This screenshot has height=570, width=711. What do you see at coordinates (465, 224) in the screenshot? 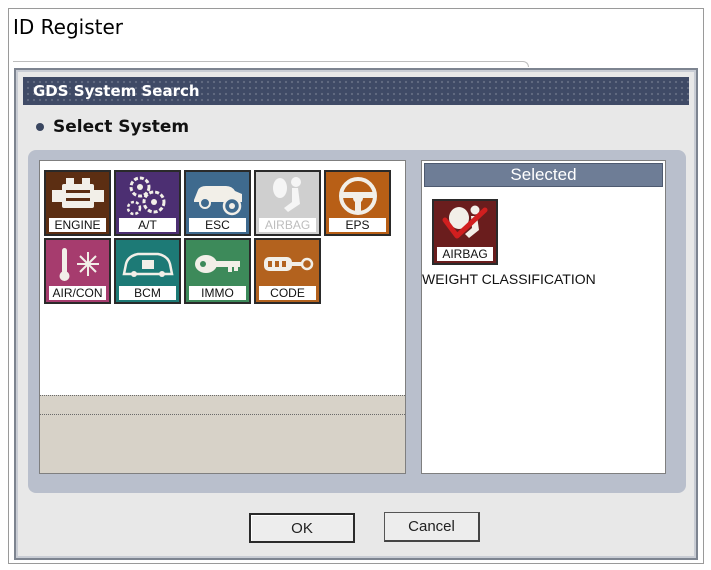
I see `airbag-check-icon` at bounding box center [465, 224].